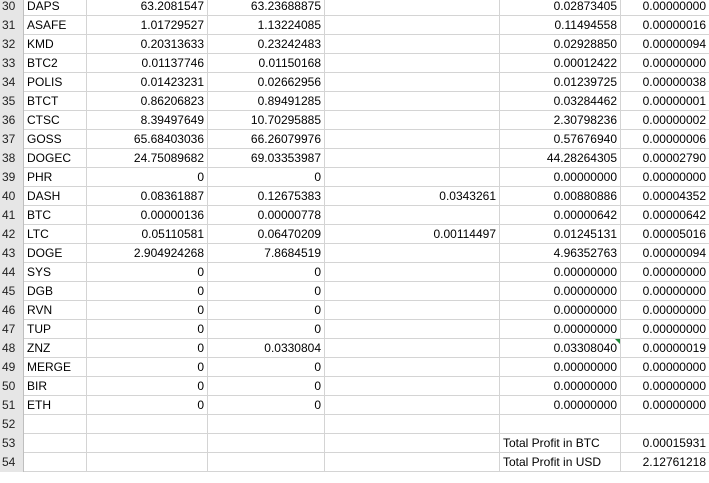 This screenshot has width=709, height=483. I want to click on coin-name-cell: BTC, so click(55, 215).